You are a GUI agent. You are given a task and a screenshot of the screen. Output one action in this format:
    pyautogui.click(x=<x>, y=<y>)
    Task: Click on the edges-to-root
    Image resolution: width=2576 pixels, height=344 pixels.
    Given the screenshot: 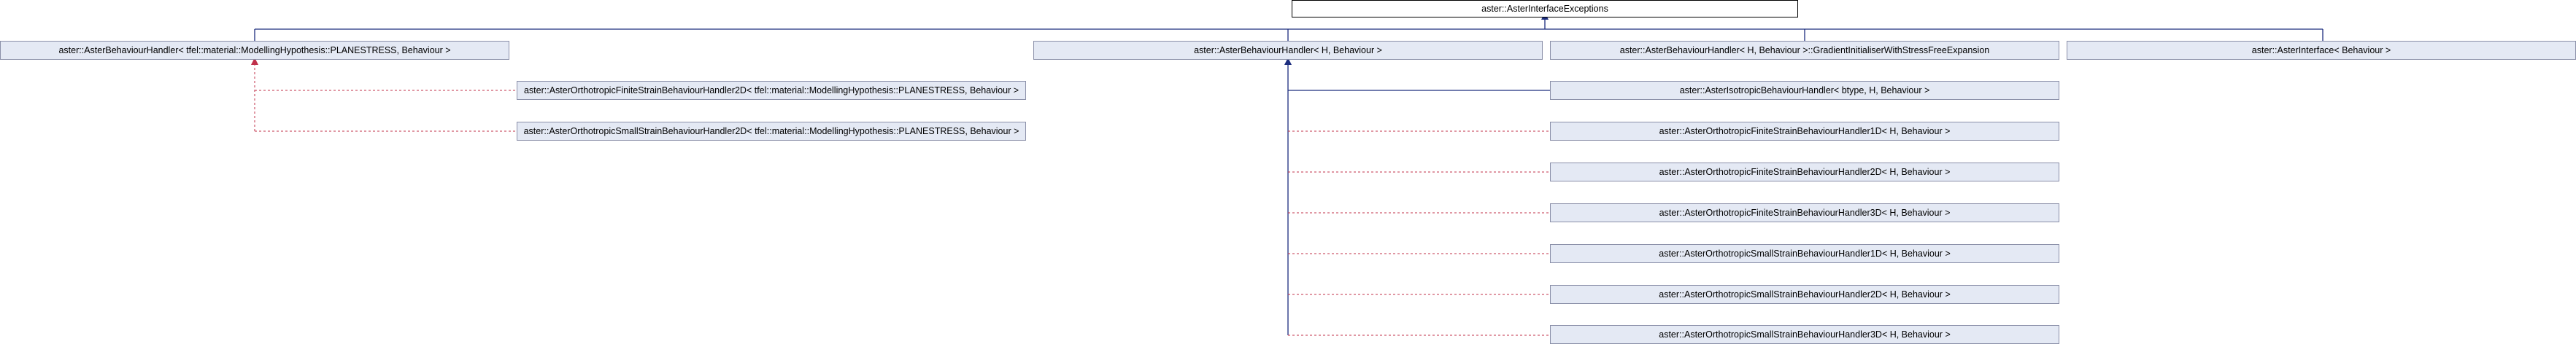 What is the action you would take?
    pyautogui.click(x=1289, y=26)
    